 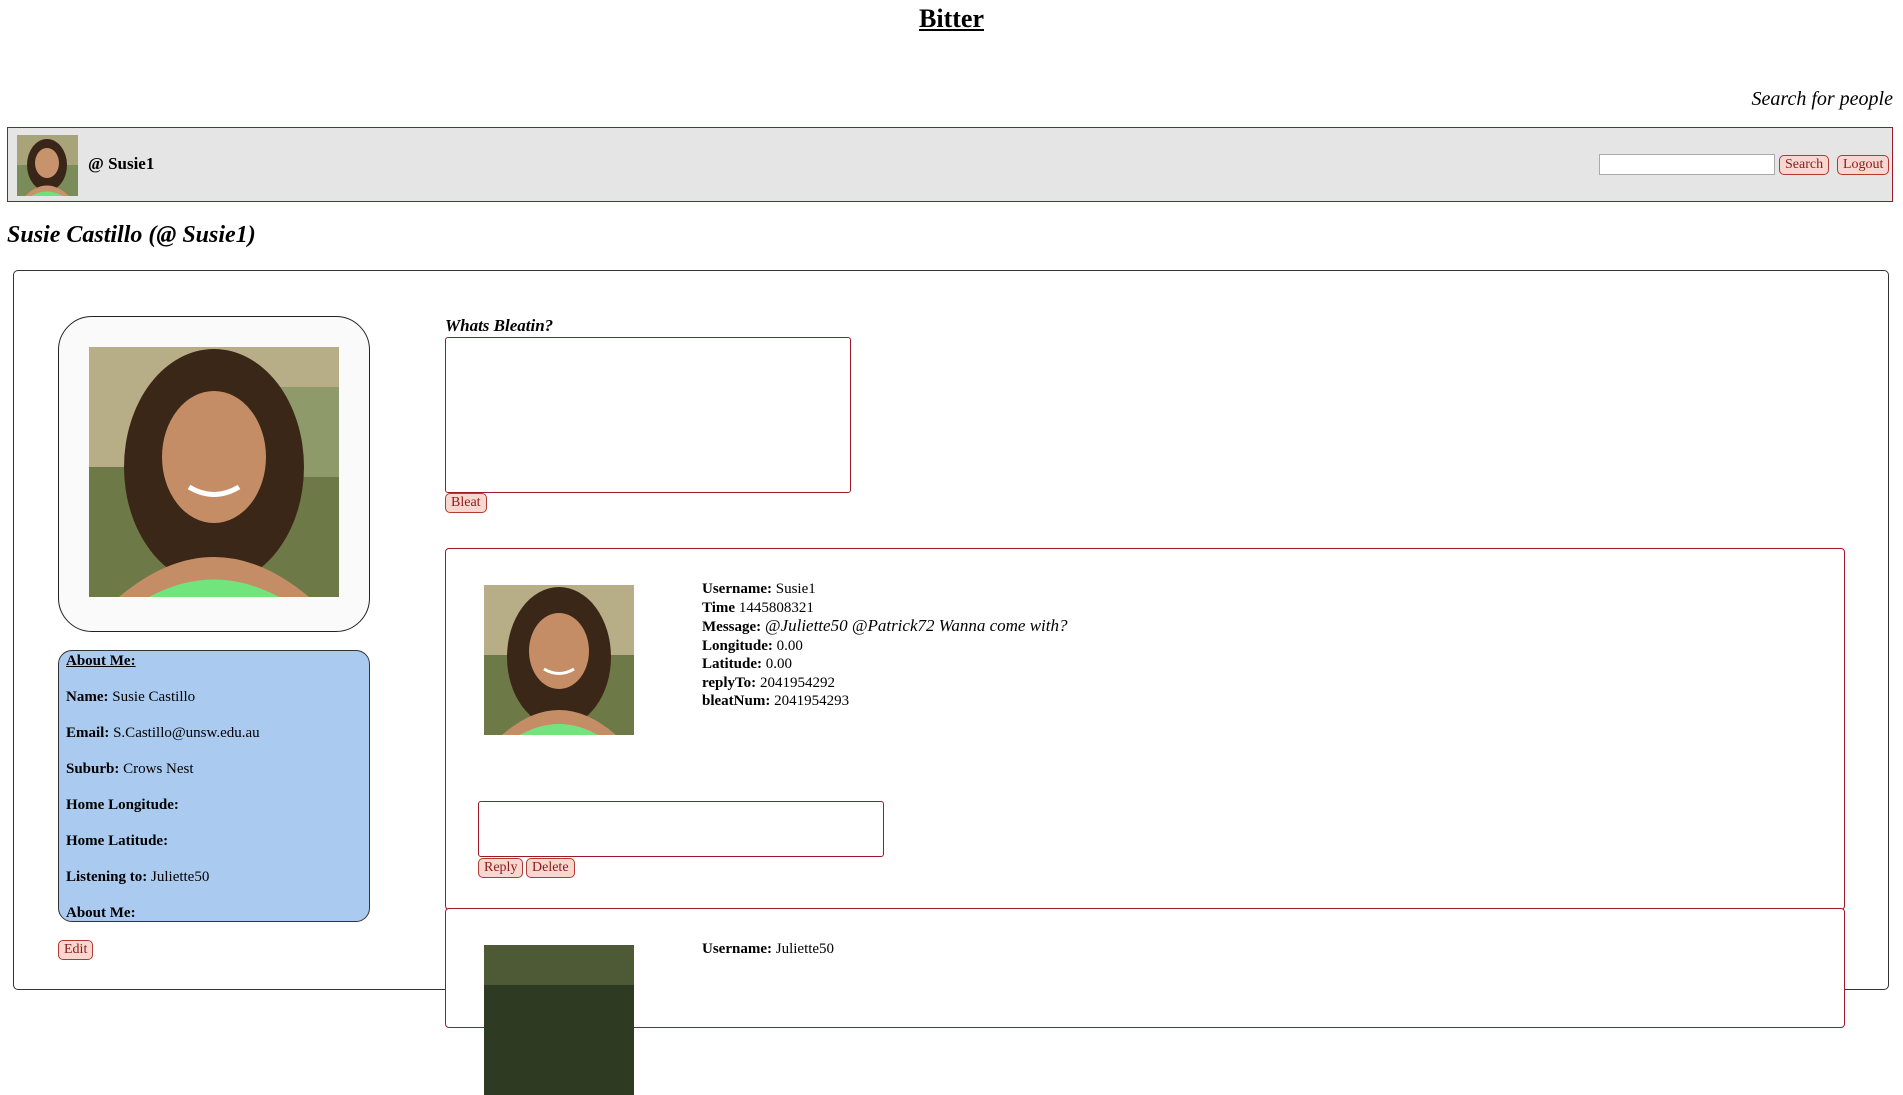 What do you see at coordinates (1804, 165) in the screenshot?
I see `search-button: Search` at bounding box center [1804, 165].